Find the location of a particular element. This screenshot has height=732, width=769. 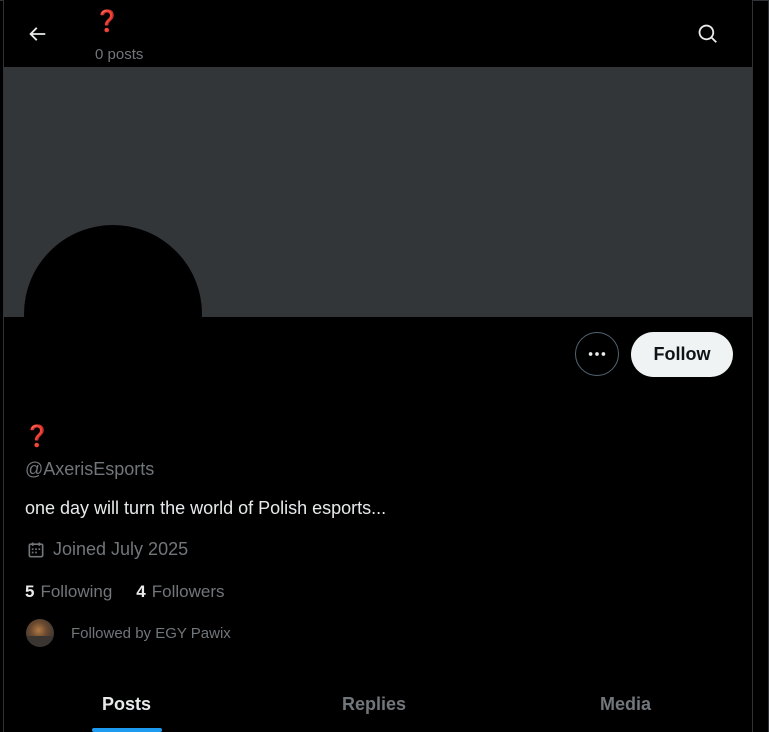

profile-handle: @AxerisEsports is located at coordinates (90, 469).